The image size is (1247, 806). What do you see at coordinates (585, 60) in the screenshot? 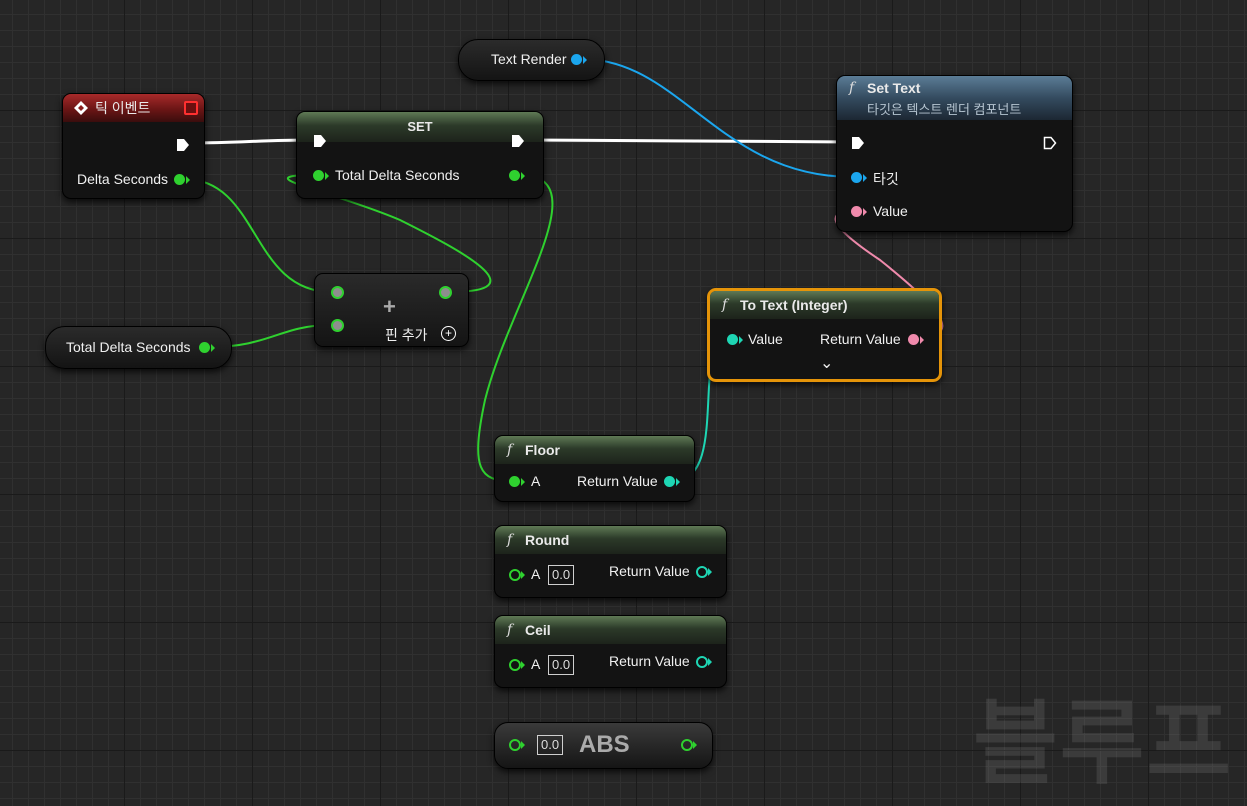
I see `text-render-output-arrow` at bounding box center [585, 60].